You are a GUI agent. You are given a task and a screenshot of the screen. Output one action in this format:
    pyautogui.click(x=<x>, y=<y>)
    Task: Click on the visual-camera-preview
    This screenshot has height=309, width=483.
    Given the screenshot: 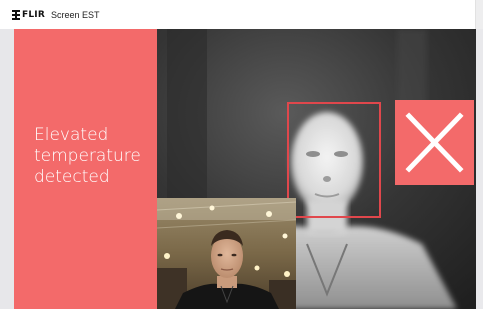 What is the action you would take?
    pyautogui.click(x=226, y=253)
    